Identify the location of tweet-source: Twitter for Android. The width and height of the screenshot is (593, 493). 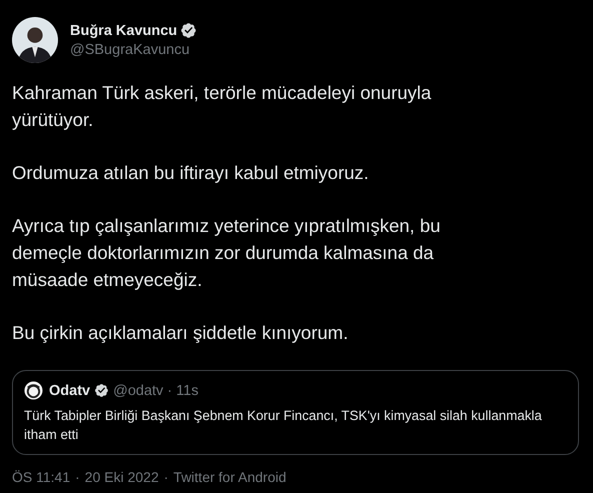
(229, 477).